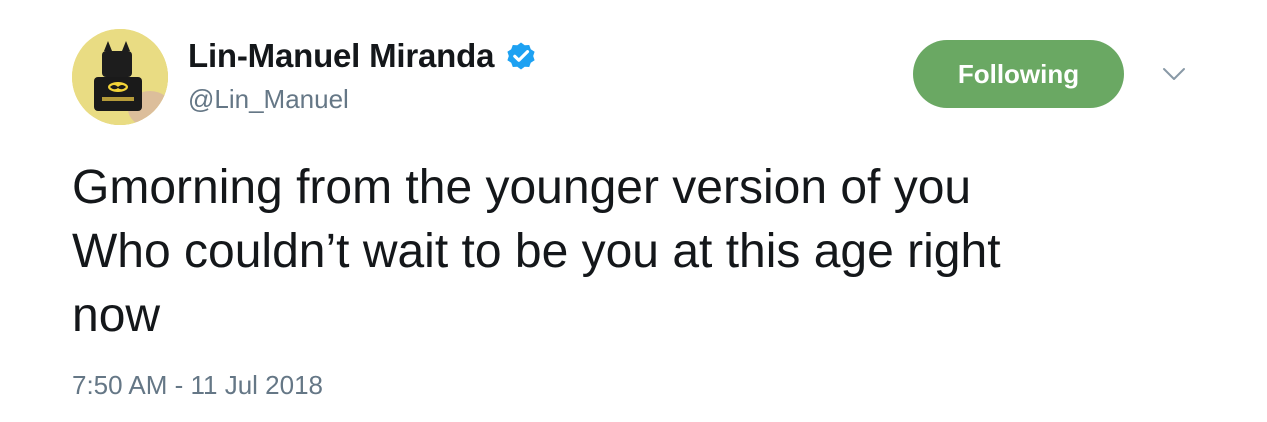 The height and width of the screenshot is (422, 1267). I want to click on chevron-down-icon, so click(1174, 74).